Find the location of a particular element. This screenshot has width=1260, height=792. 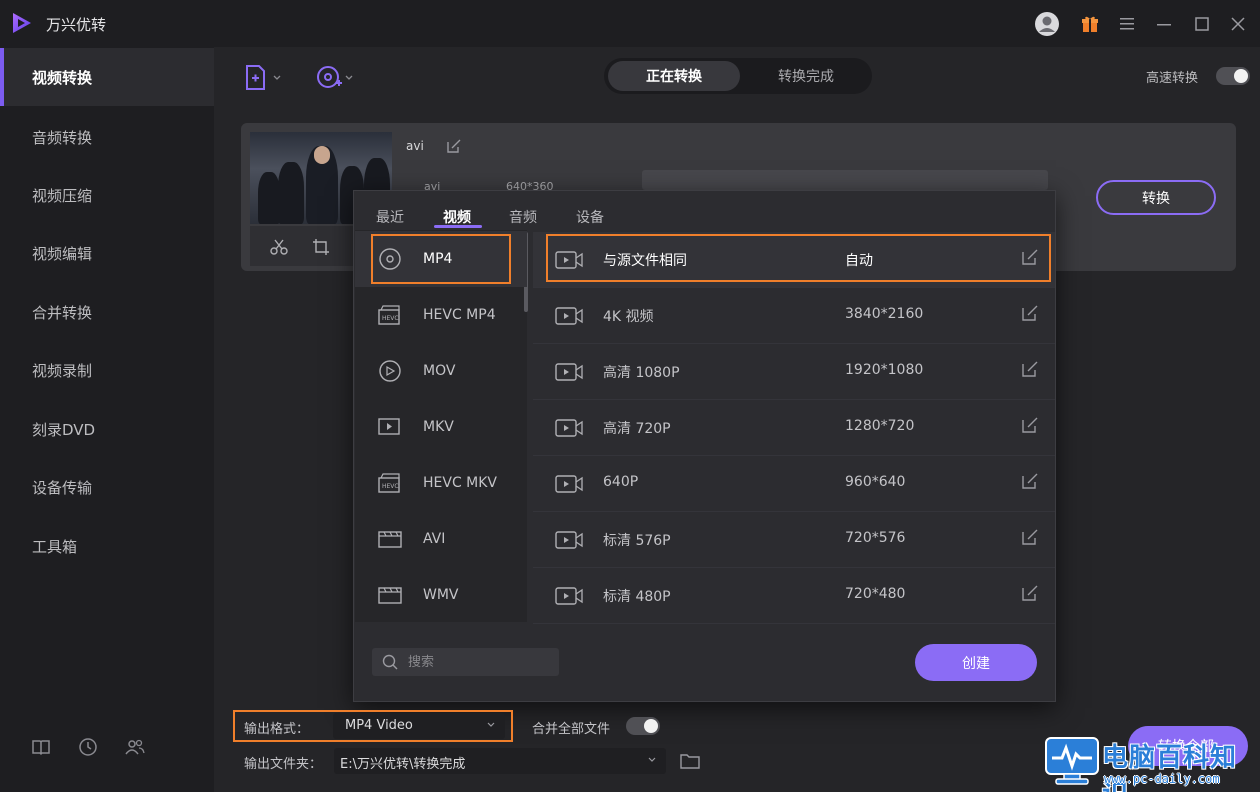

status-tabs: 正在转换 转换完成 is located at coordinates (738, 76).